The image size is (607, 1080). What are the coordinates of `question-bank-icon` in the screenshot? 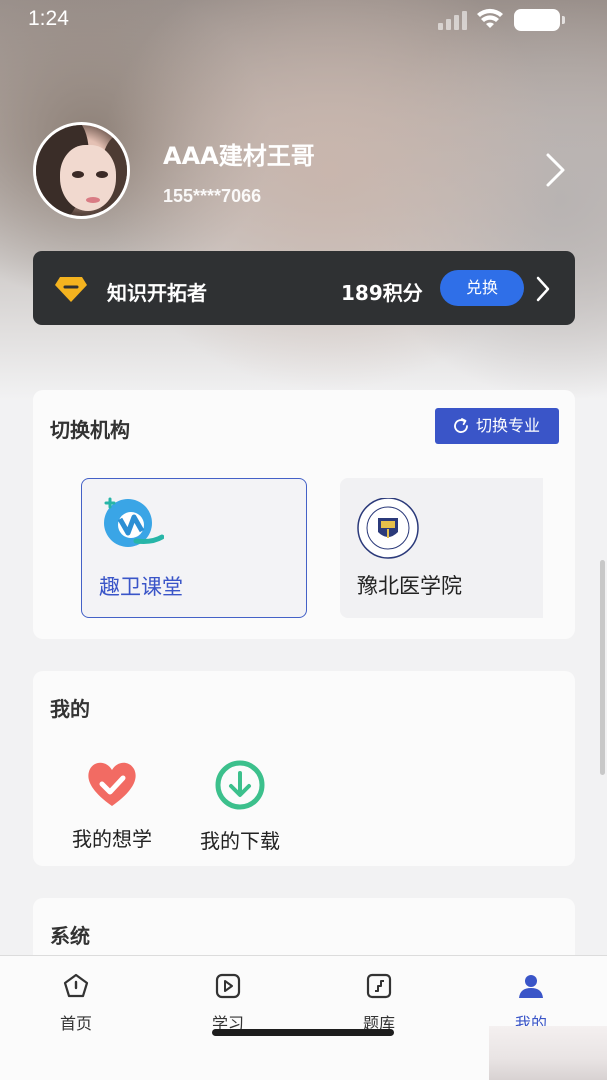 It's located at (379, 986).